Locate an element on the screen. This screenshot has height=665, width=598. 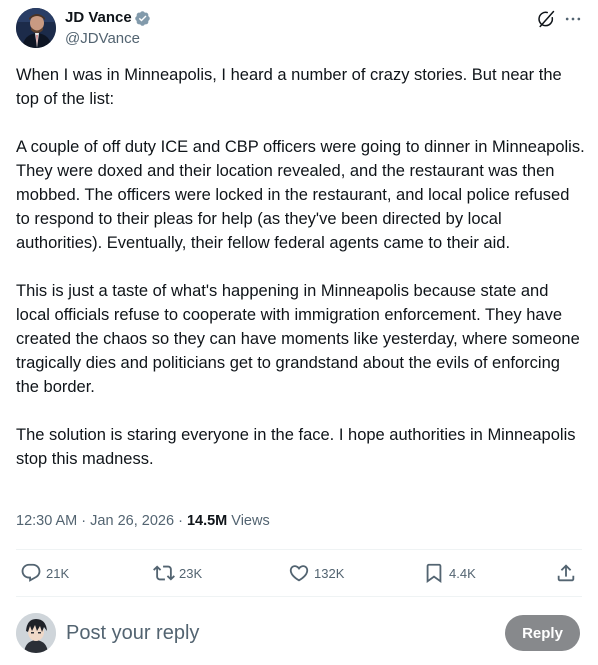
views-count: 14.5M is located at coordinates (207, 521).